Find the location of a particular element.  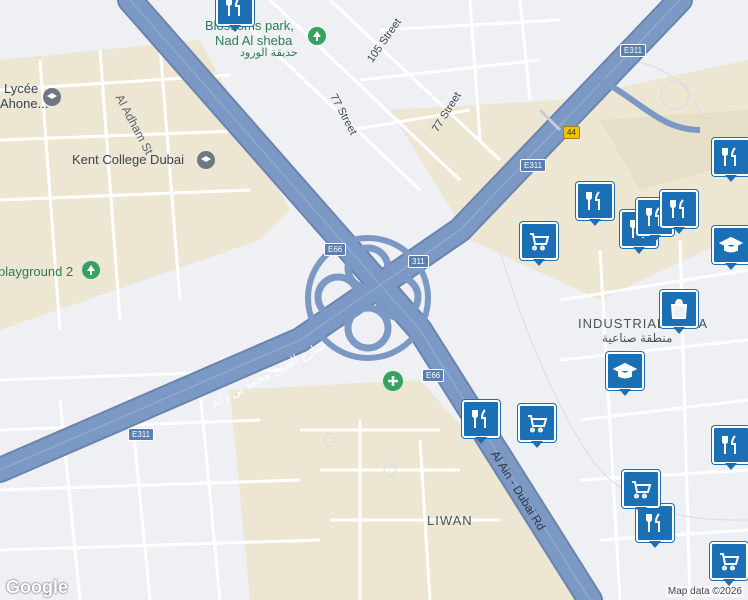

industrial-area-arabic-label: منطقة صناعية is located at coordinates (637, 338).